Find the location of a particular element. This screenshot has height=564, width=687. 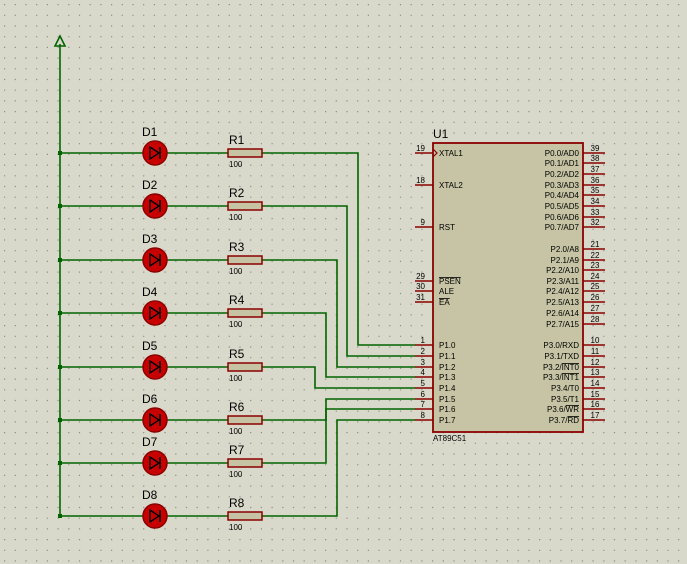

led-4: D4 is located at coordinates (155, 305).